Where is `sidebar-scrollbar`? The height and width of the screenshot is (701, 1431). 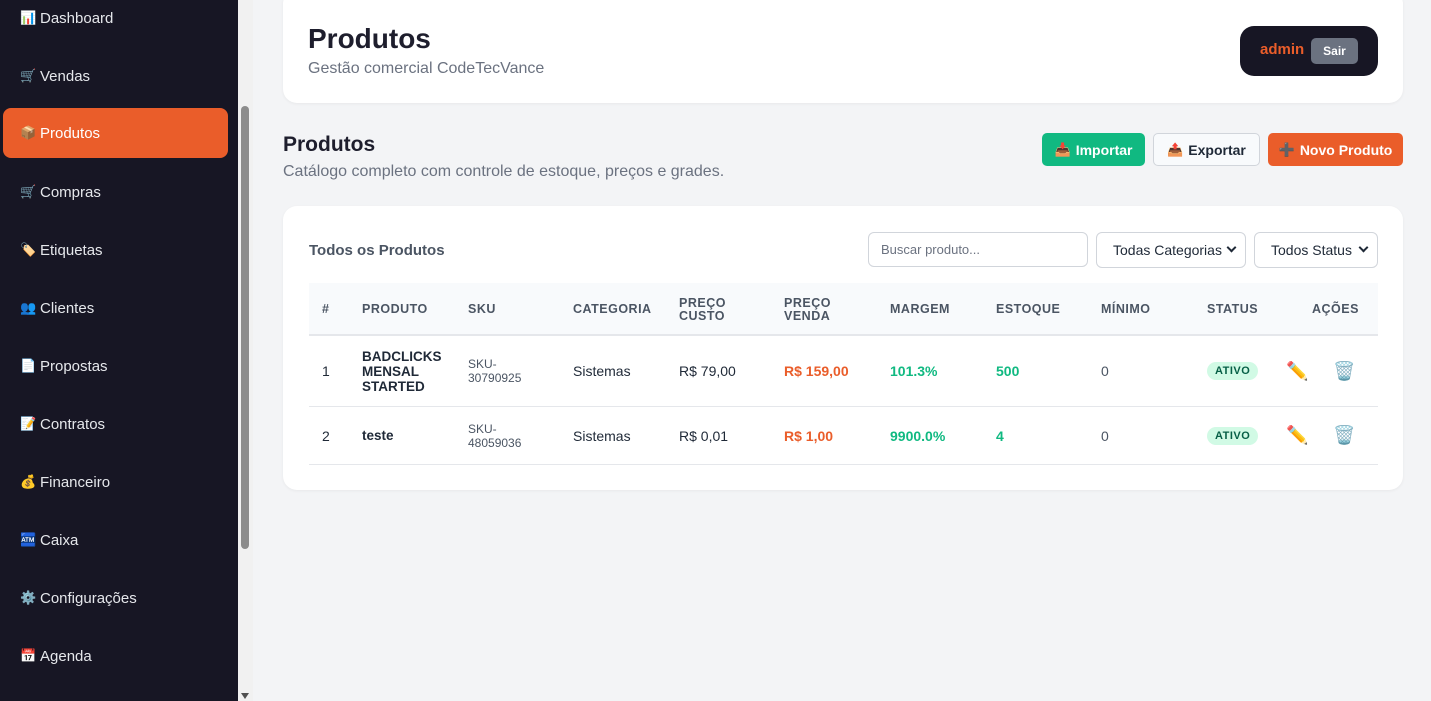
sidebar-scrollbar is located at coordinates (245, 350).